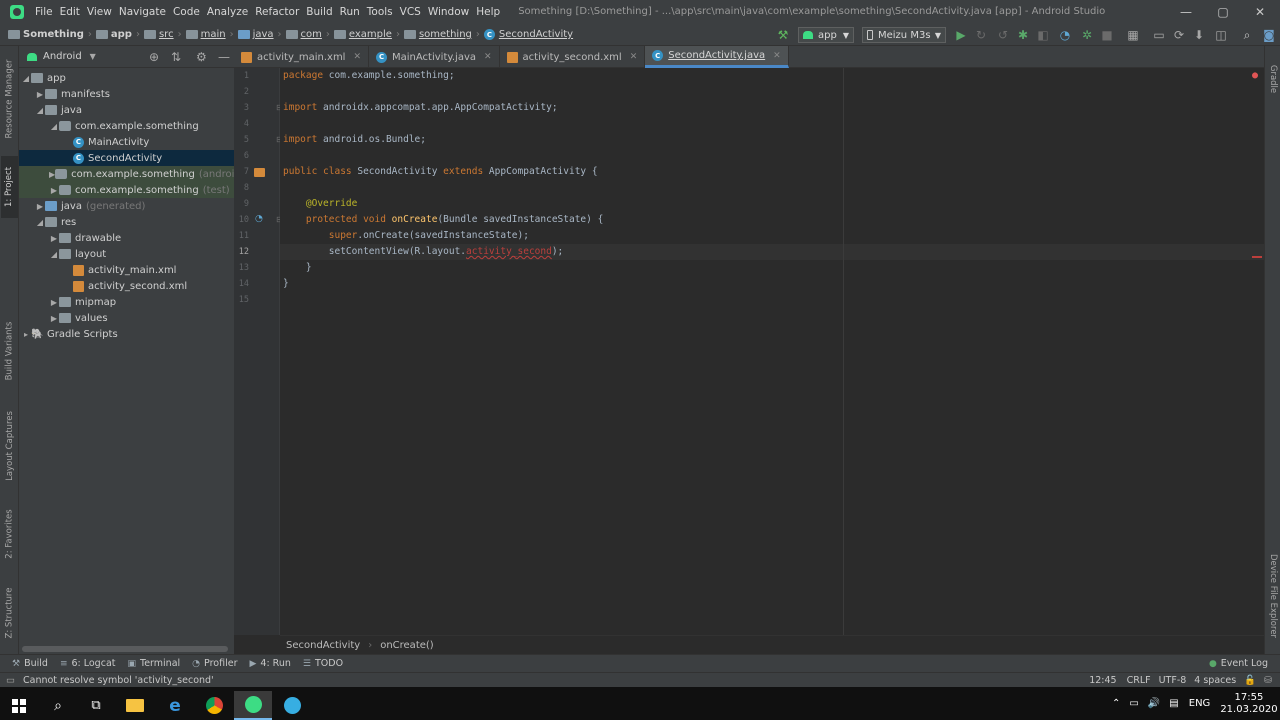  What do you see at coordinates (53, 34) in the screenshot?
I see `breadcrumb-project: Something` at bounding box center [53, 34].